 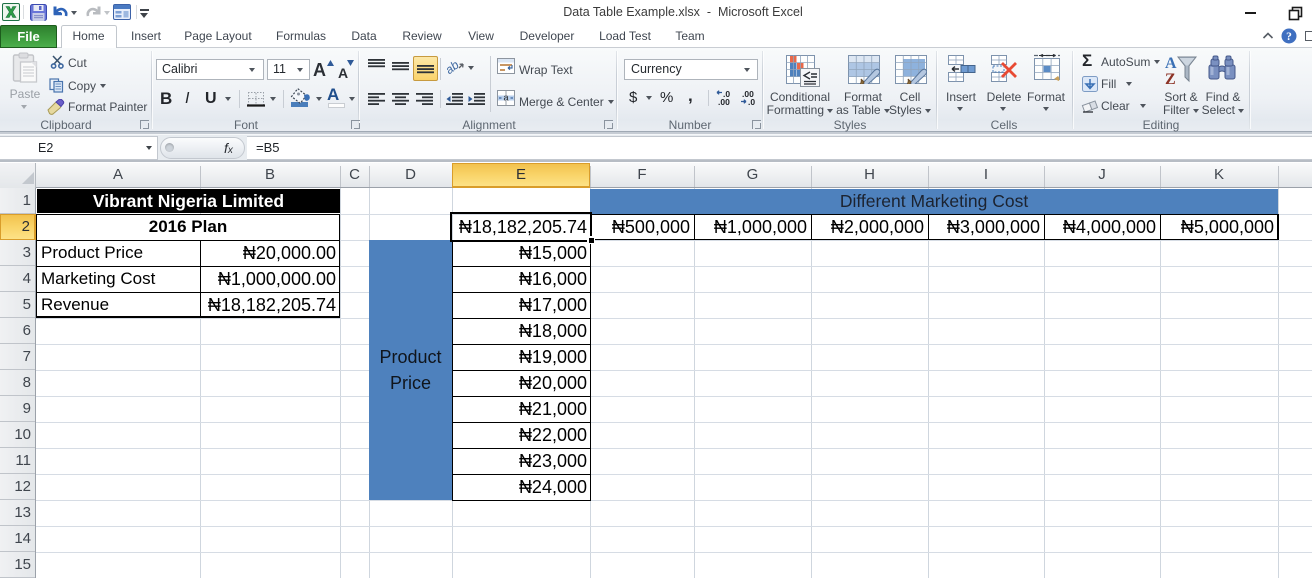 What do you see at coordinates (1170, 79) in the screenshot?
I see `svg-text: Z` at bounding box center [1170, 79].